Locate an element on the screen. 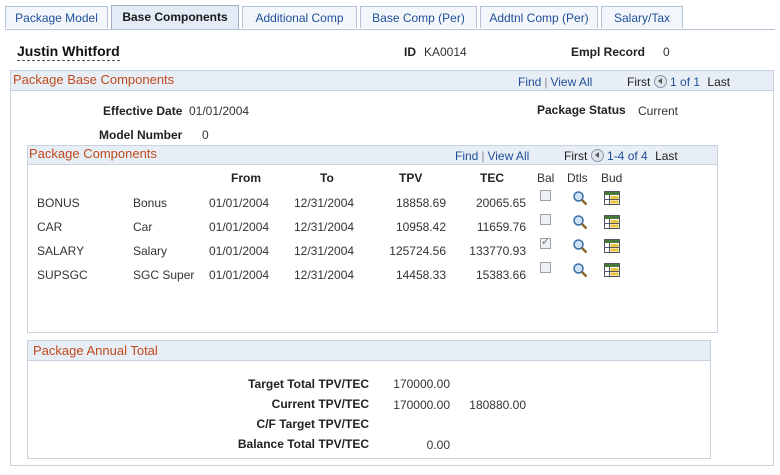  column-header-to: To is located at coordinates (327, 178).